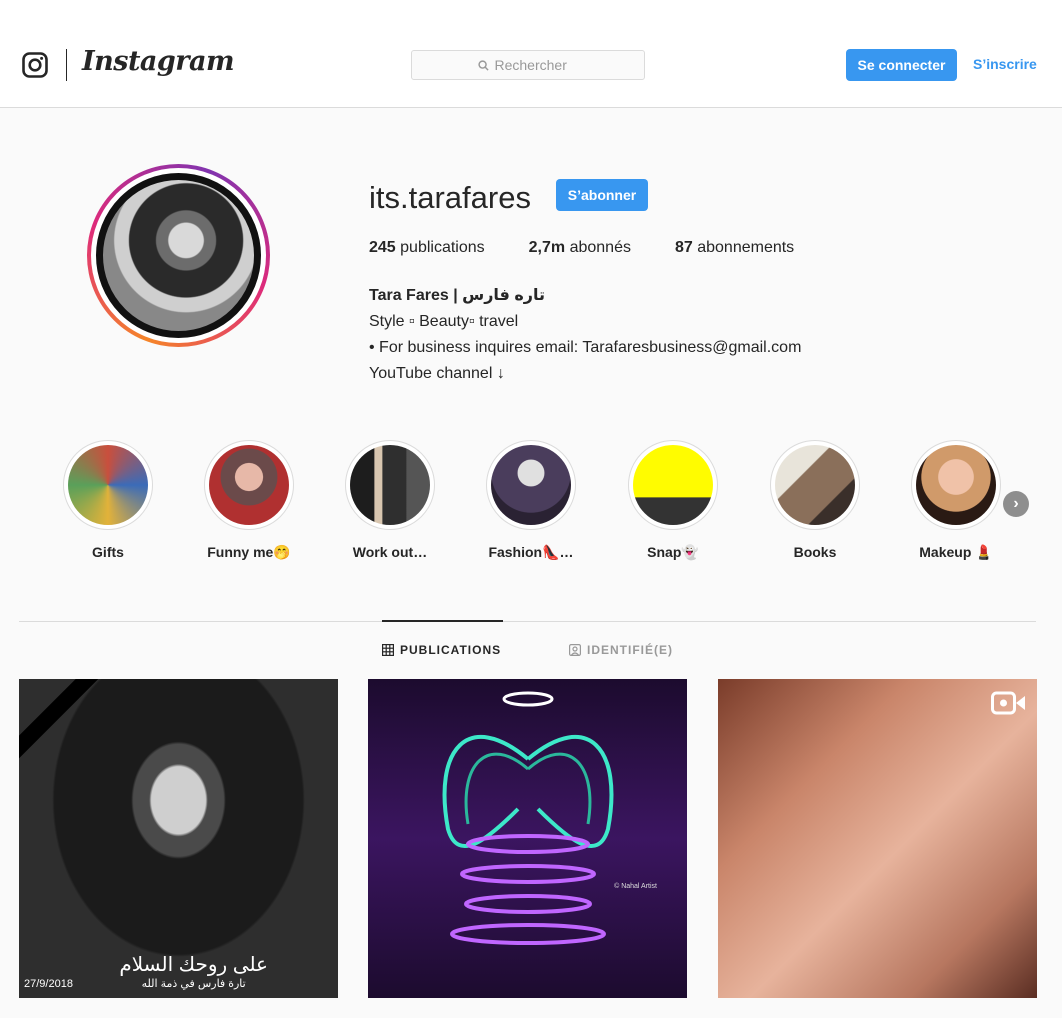 This screenshot has height=1018, width=1062. What do you see at coordinates (956, 552) in the screenshot?
I see `highlight-label: Makeup 💄` at bounding box center [956, 552].